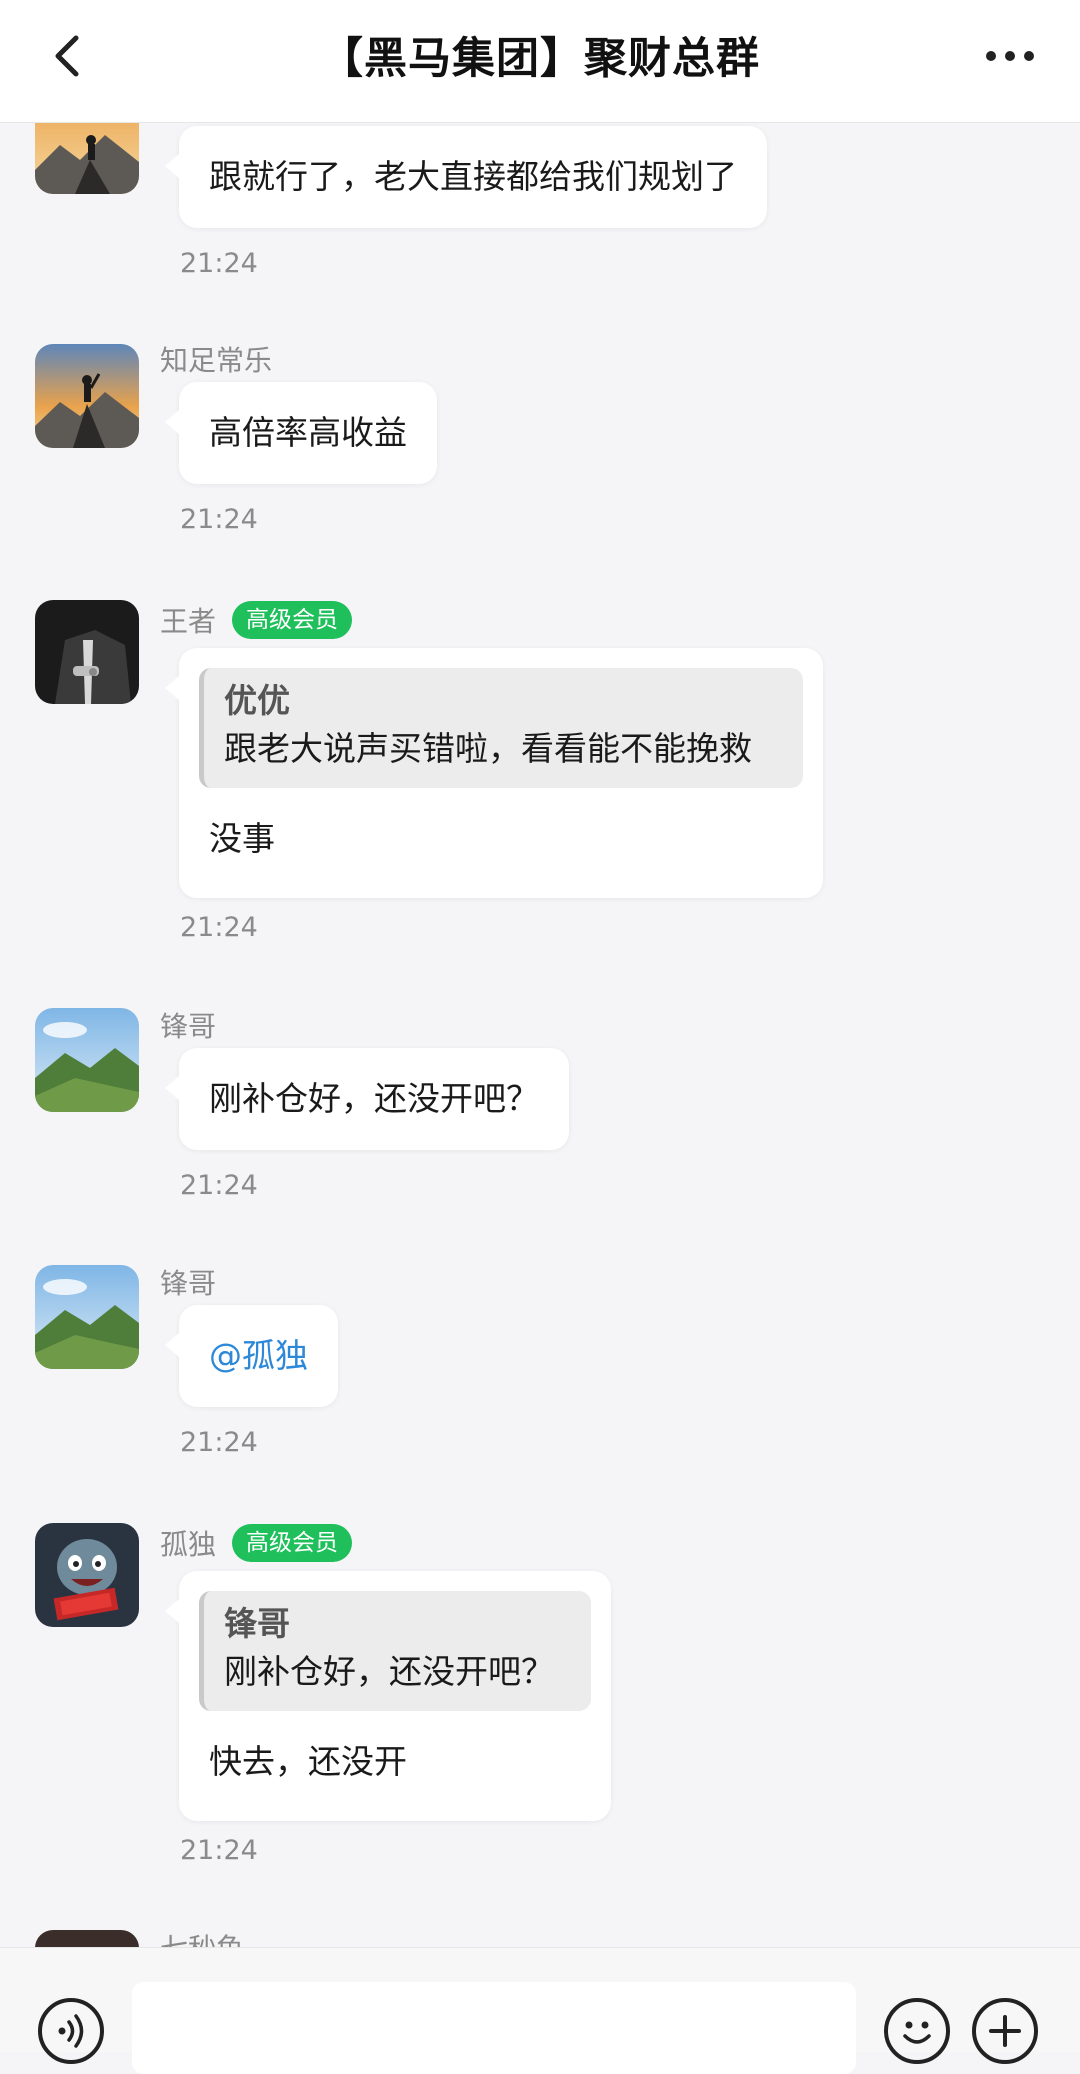 The width and height of the screenshot is (1080, 2074). I want to click on sender-name: 七秒鱼, so click(202, 1937).